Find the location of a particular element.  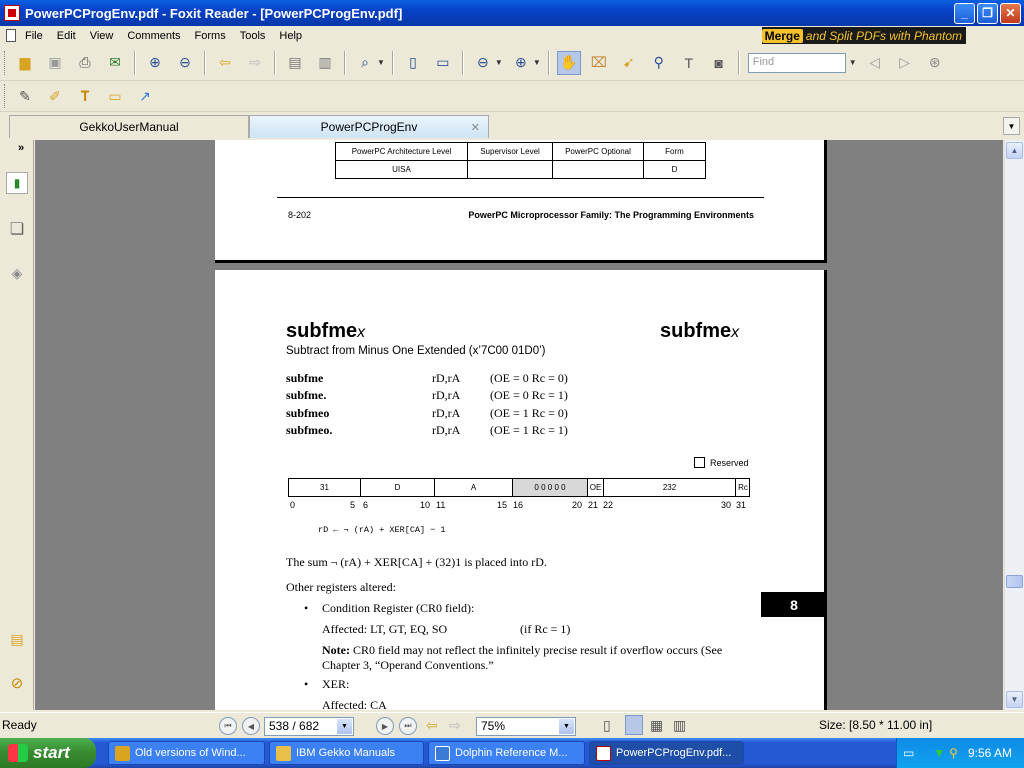

document-tab-bar: GekkoUserManual PowerPCProgEnv ✕ ▼ is located at coordinates (512, 125).